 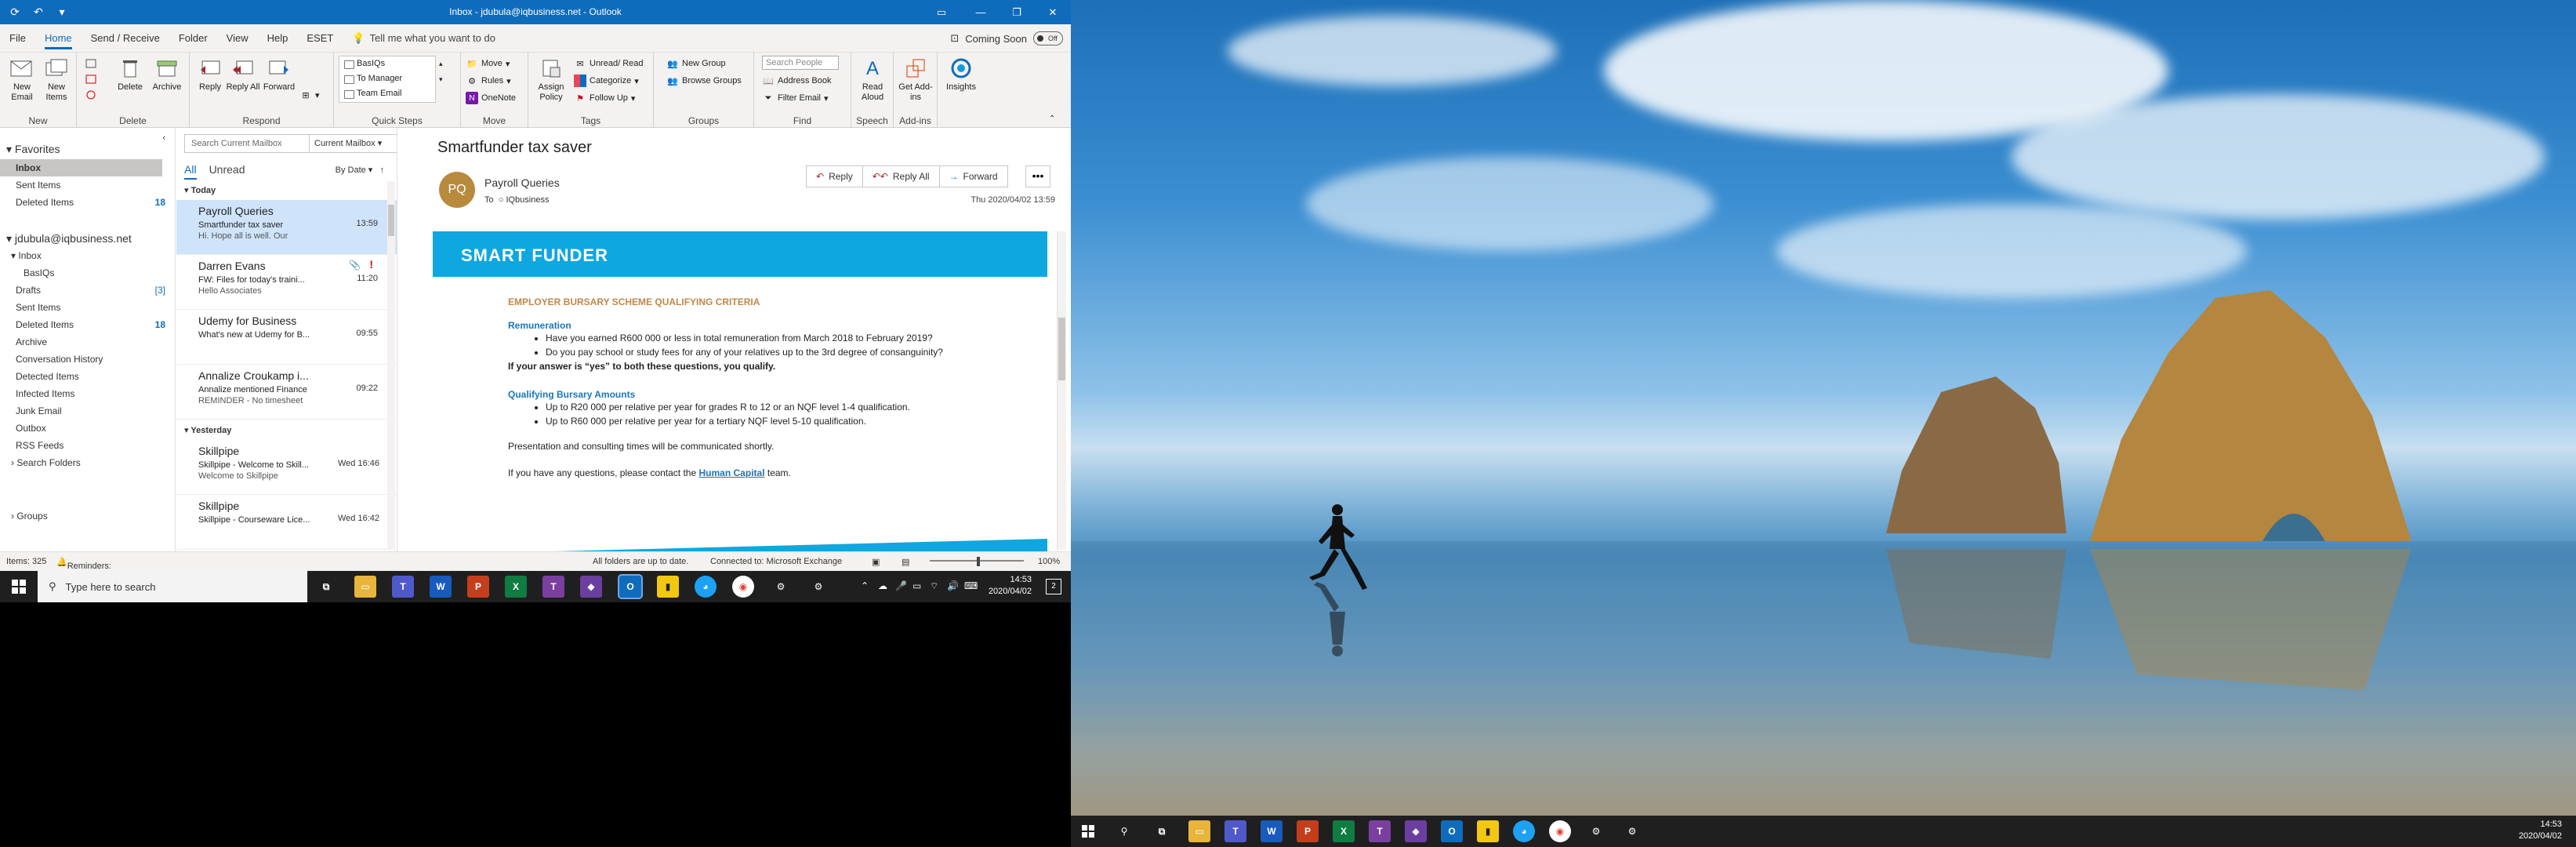 What do you see at coordinates (403, 587) in the screenshot?
I see `teams-icon: T` at bounding box center [403, 587].